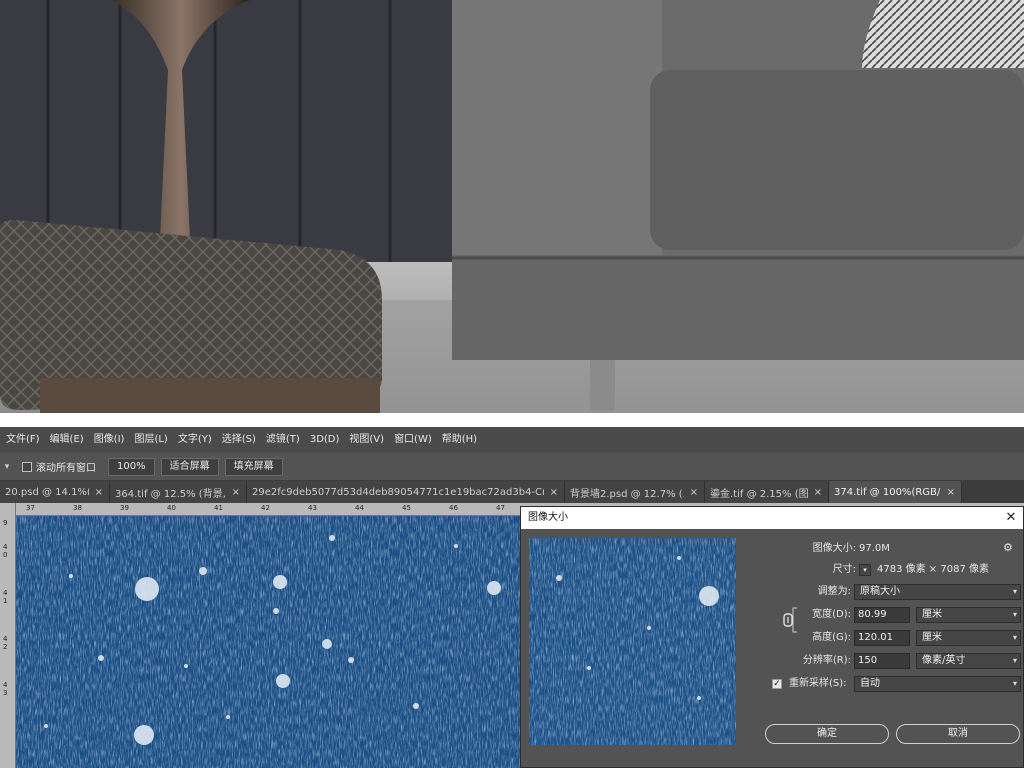 The height and width of the screenshot is (768, 1024). Describe the element at coordinates (944, 660) in the screenshot. I see `resolution-unit-value: 像素/英寸` at that location.